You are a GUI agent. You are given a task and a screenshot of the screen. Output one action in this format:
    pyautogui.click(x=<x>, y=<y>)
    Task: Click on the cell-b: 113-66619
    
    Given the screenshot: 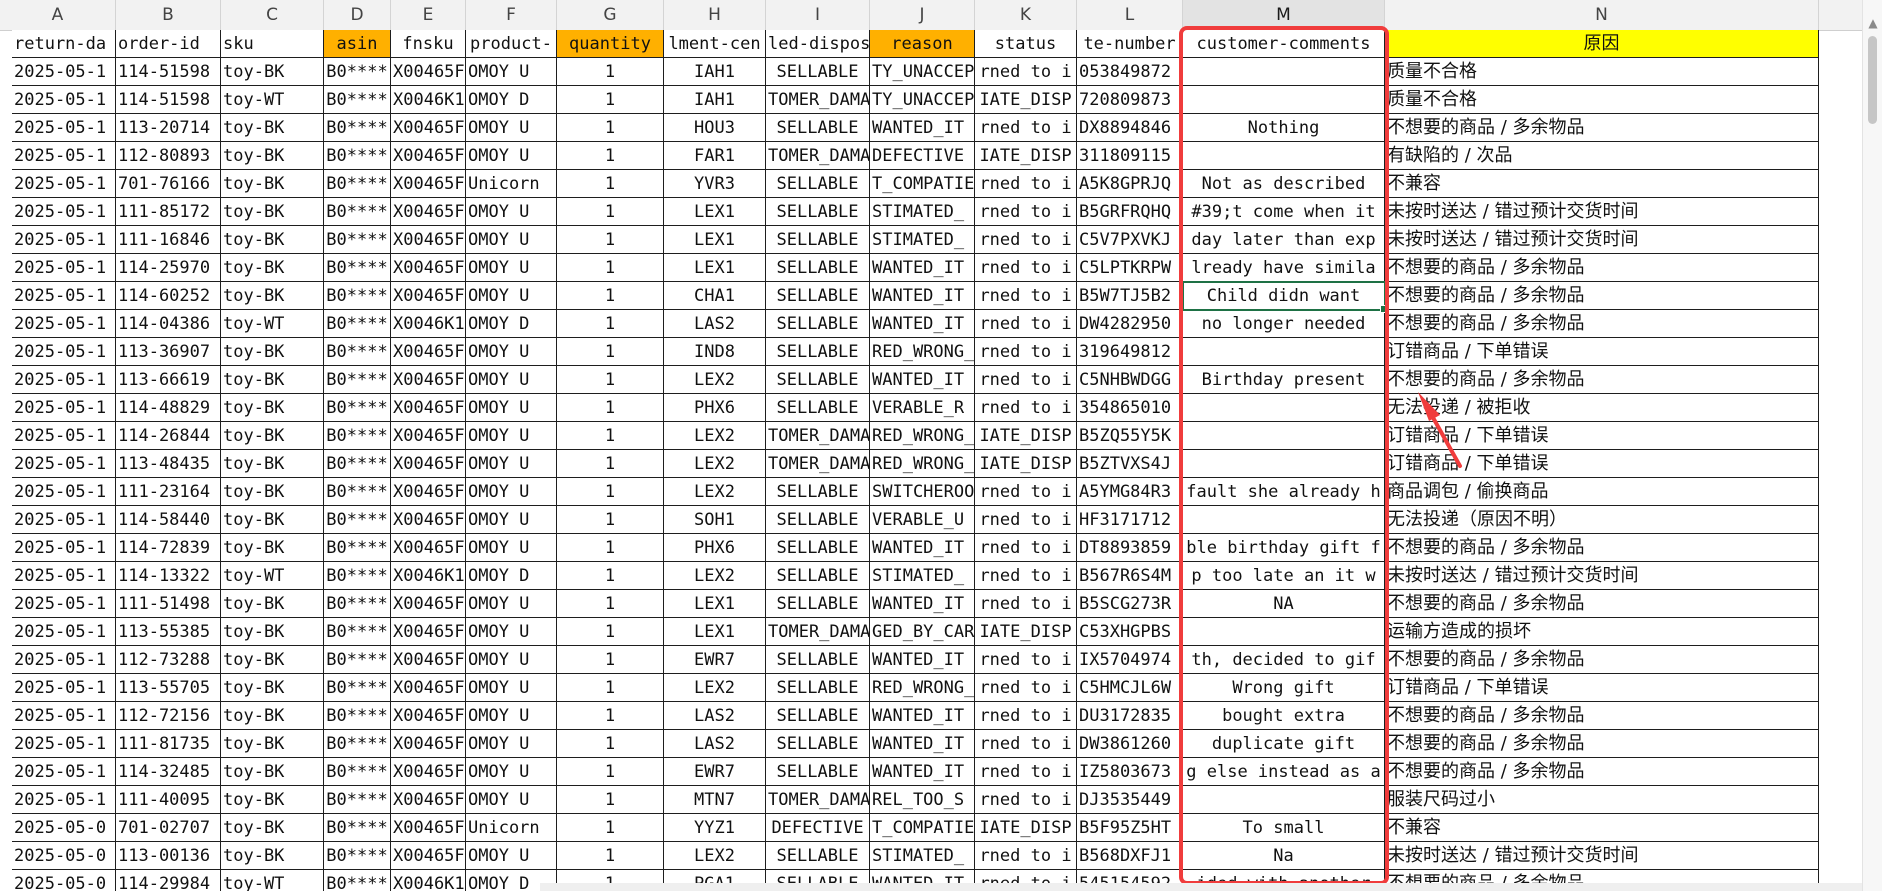 What is the action you would take?
    pyautogui.click(x=168, y=380)
    